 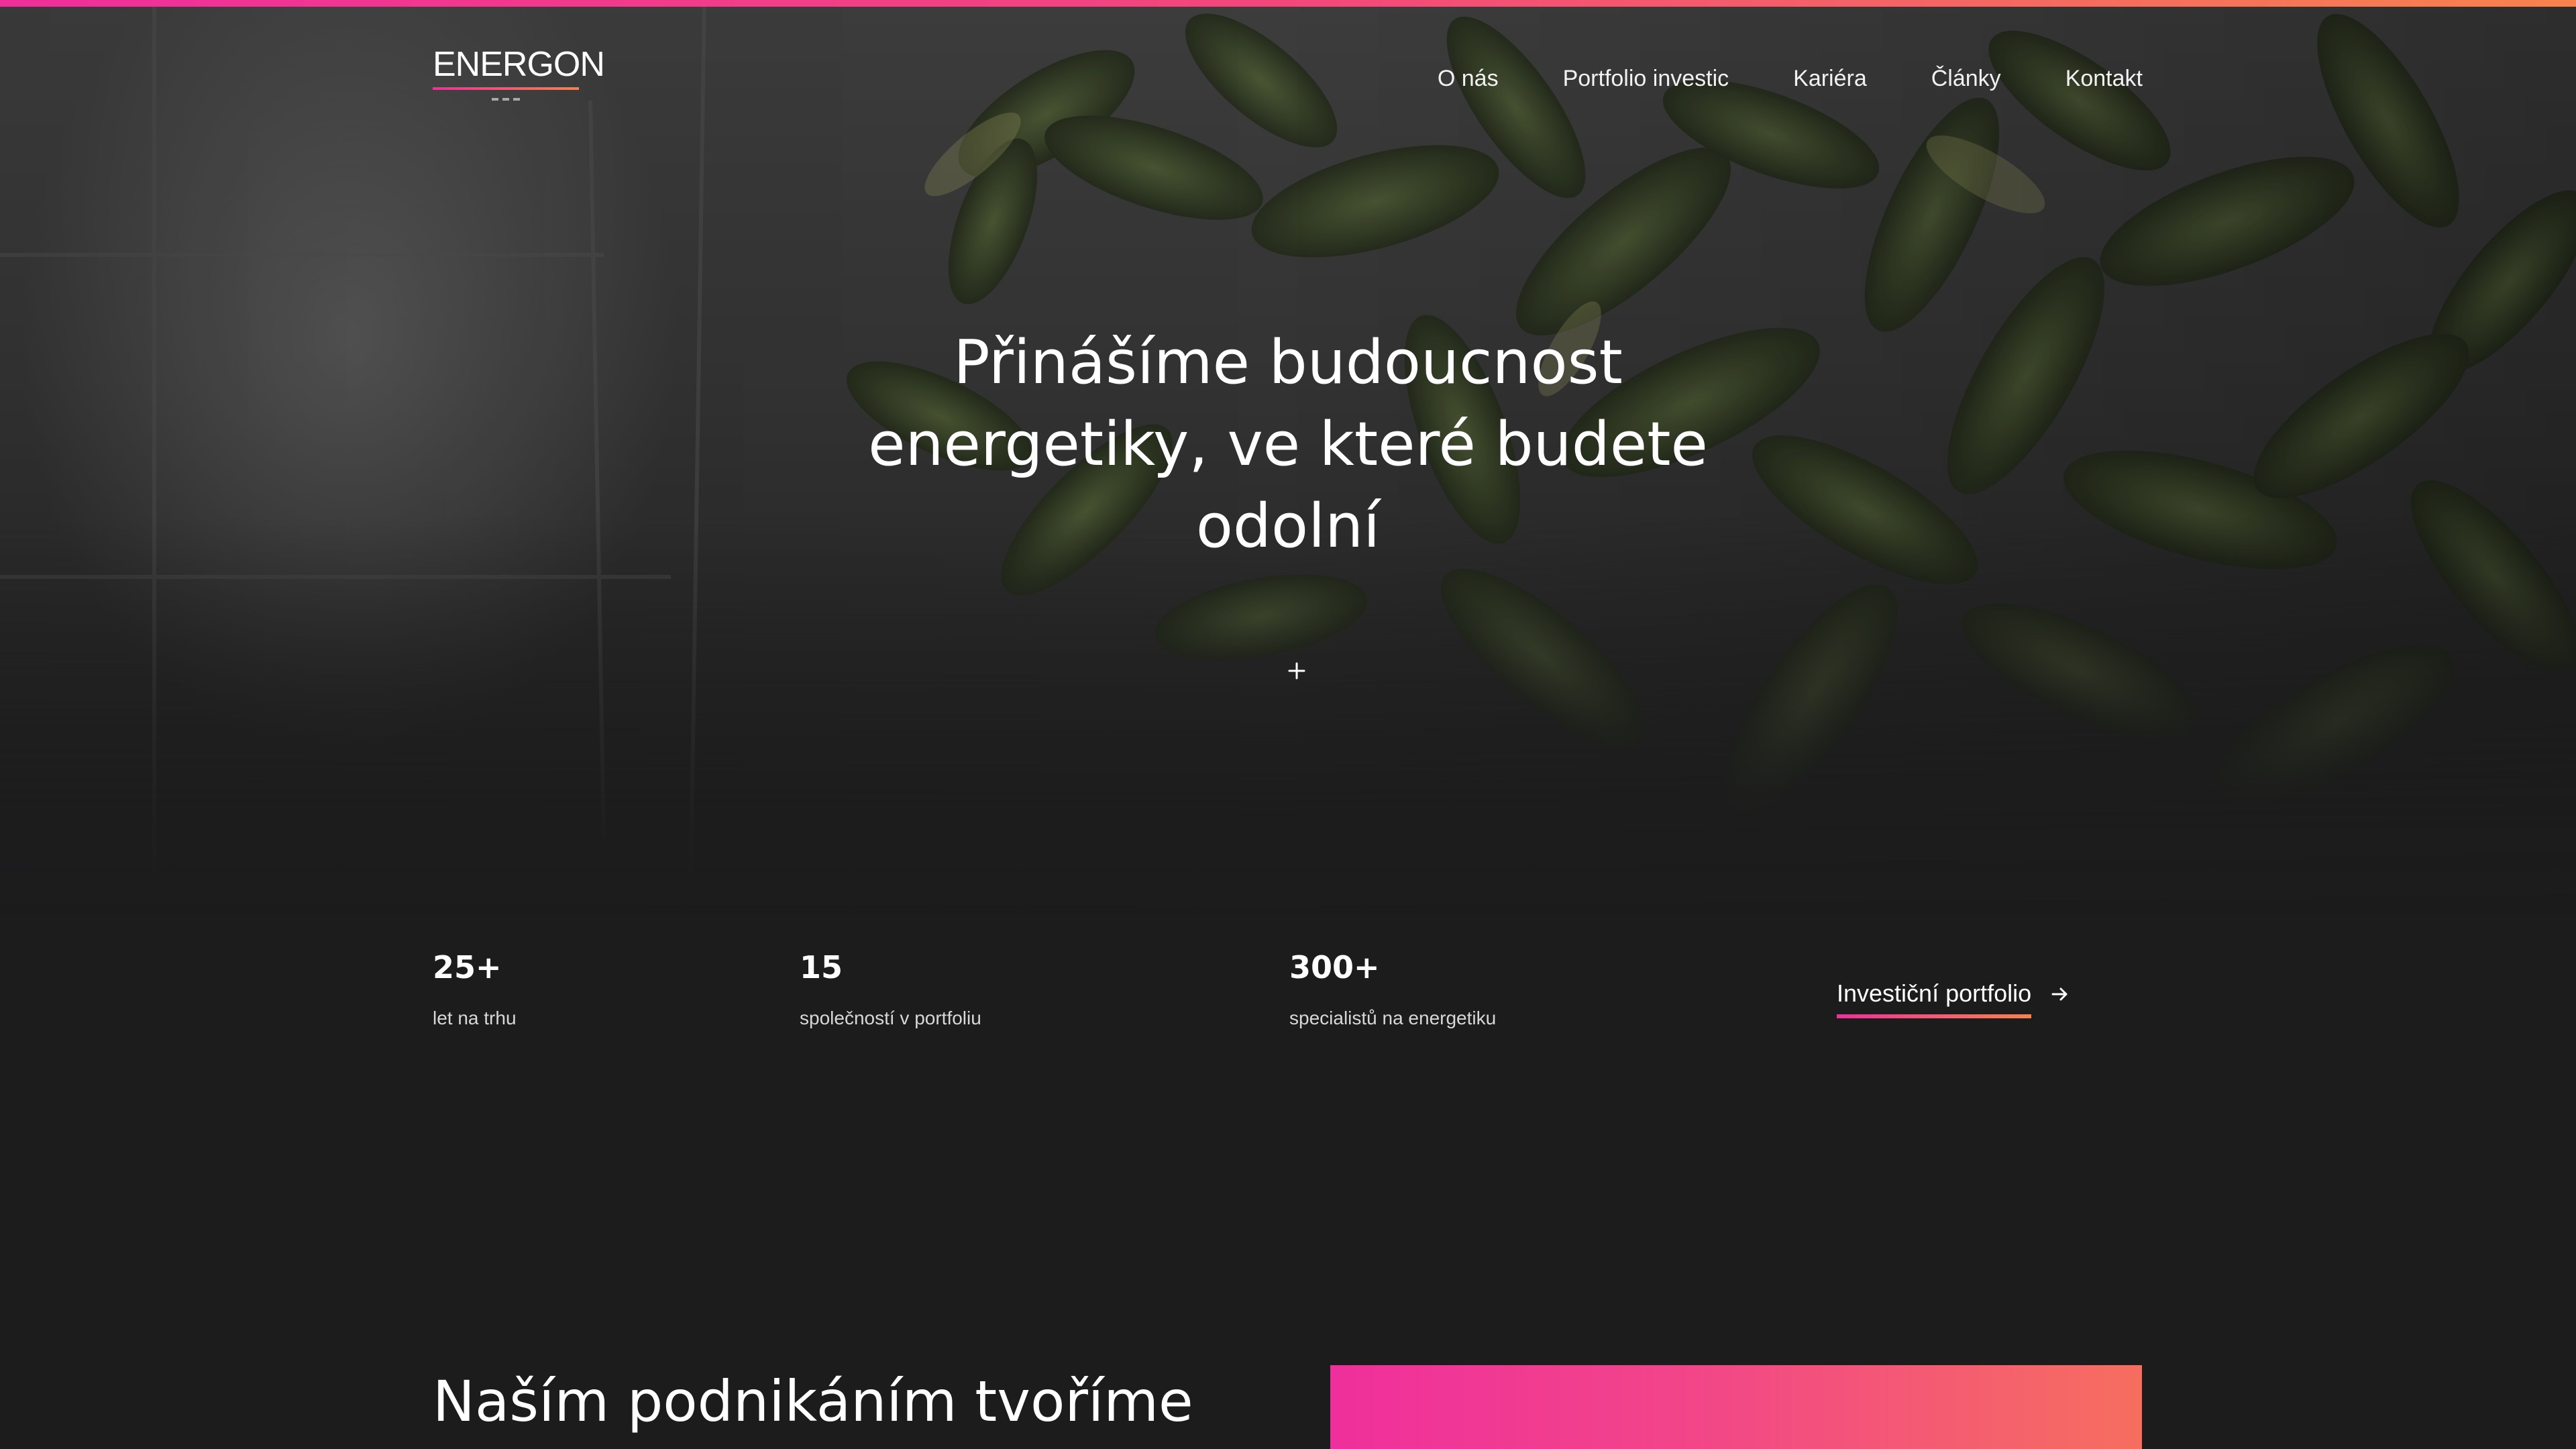 I want to click on nav-item-kontakt: Kontakt, so click(x=2104, y=79).